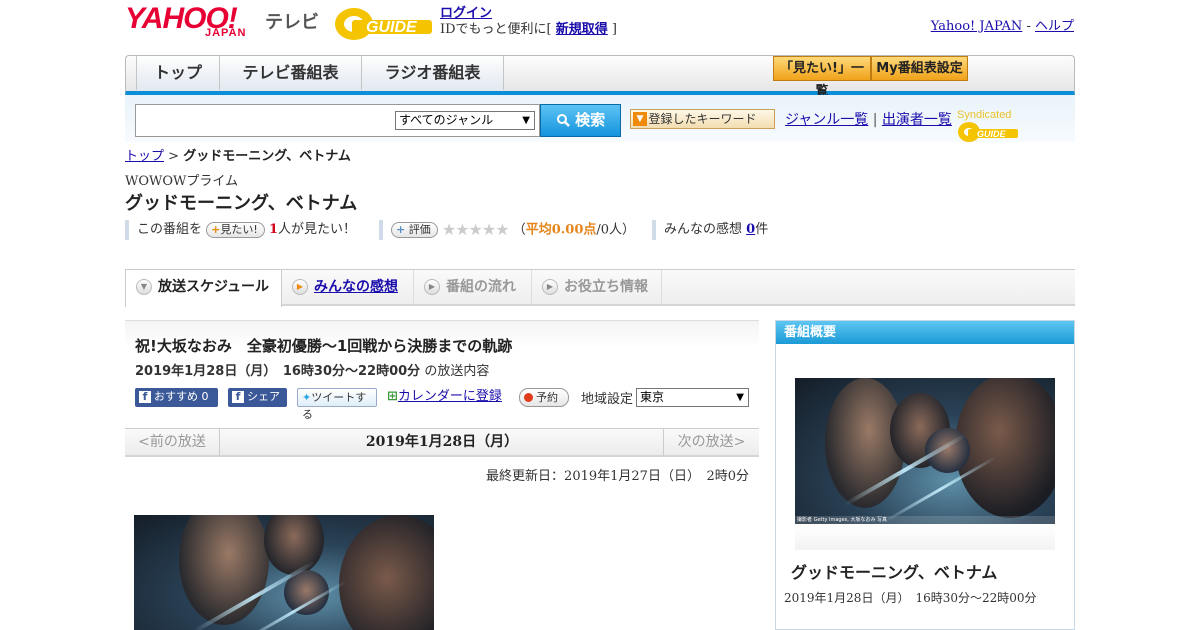  Describe the element at coordinates (582, 29) in the screenshot. I see `signup-link: 新規取得` at that location.